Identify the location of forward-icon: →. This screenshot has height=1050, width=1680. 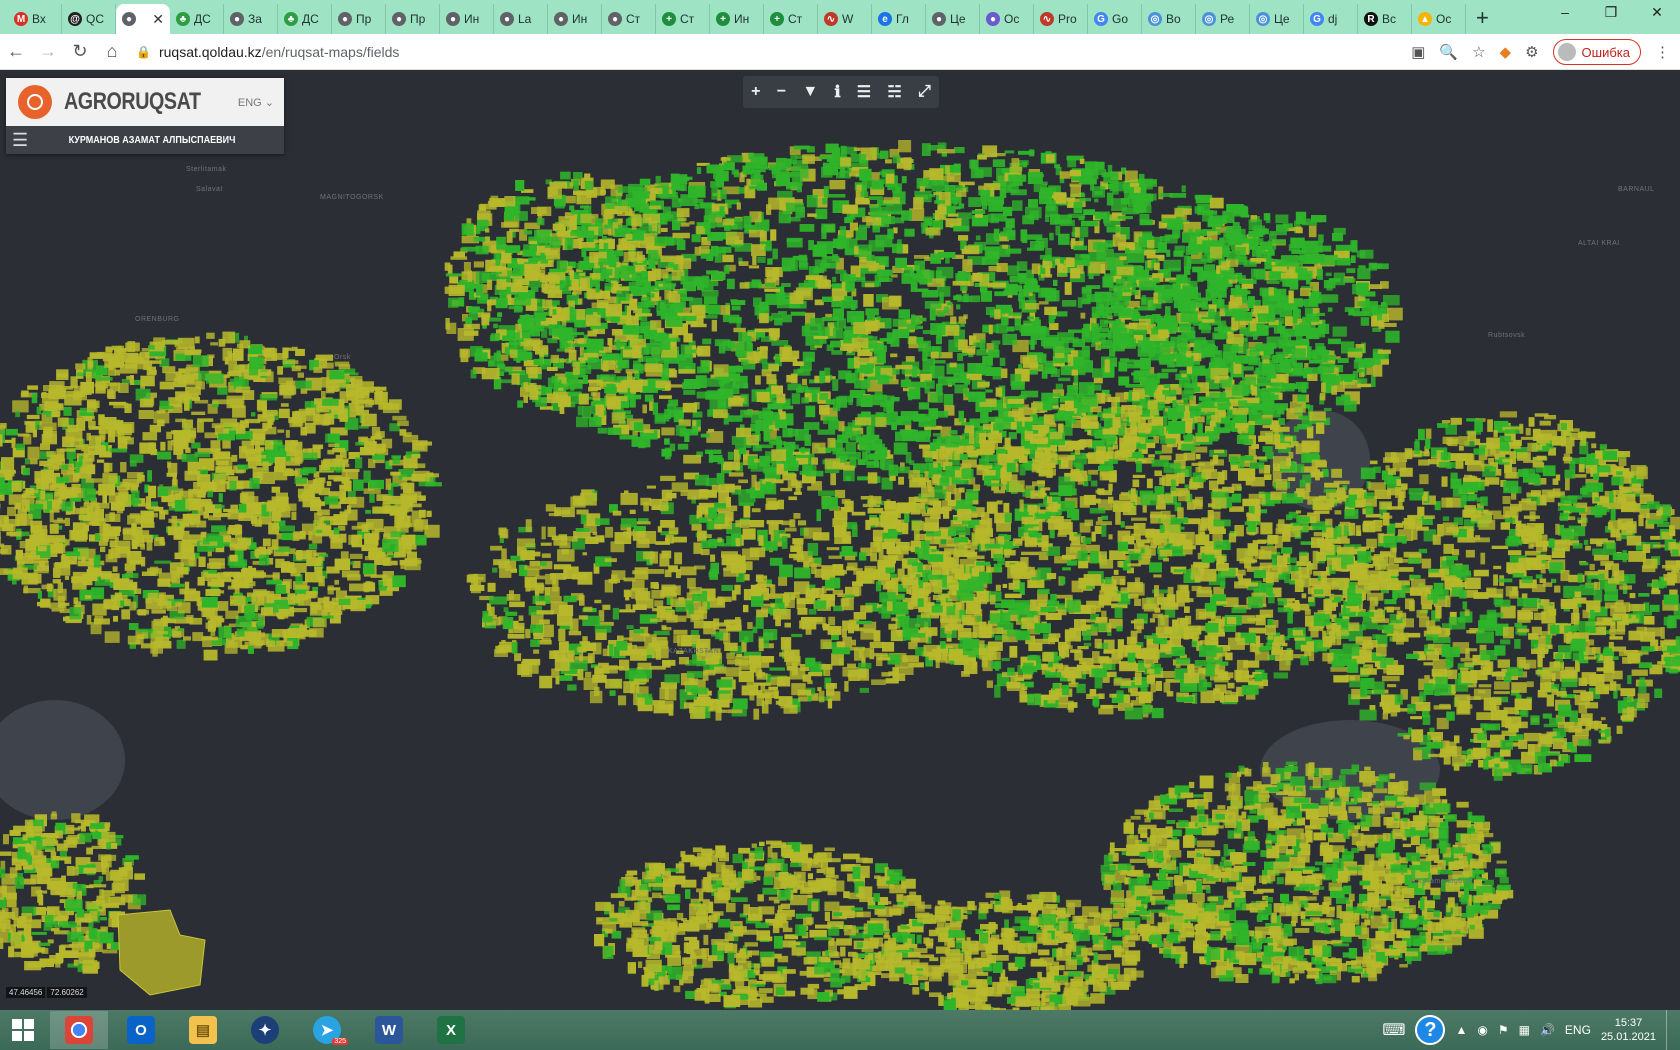
(48, 51).